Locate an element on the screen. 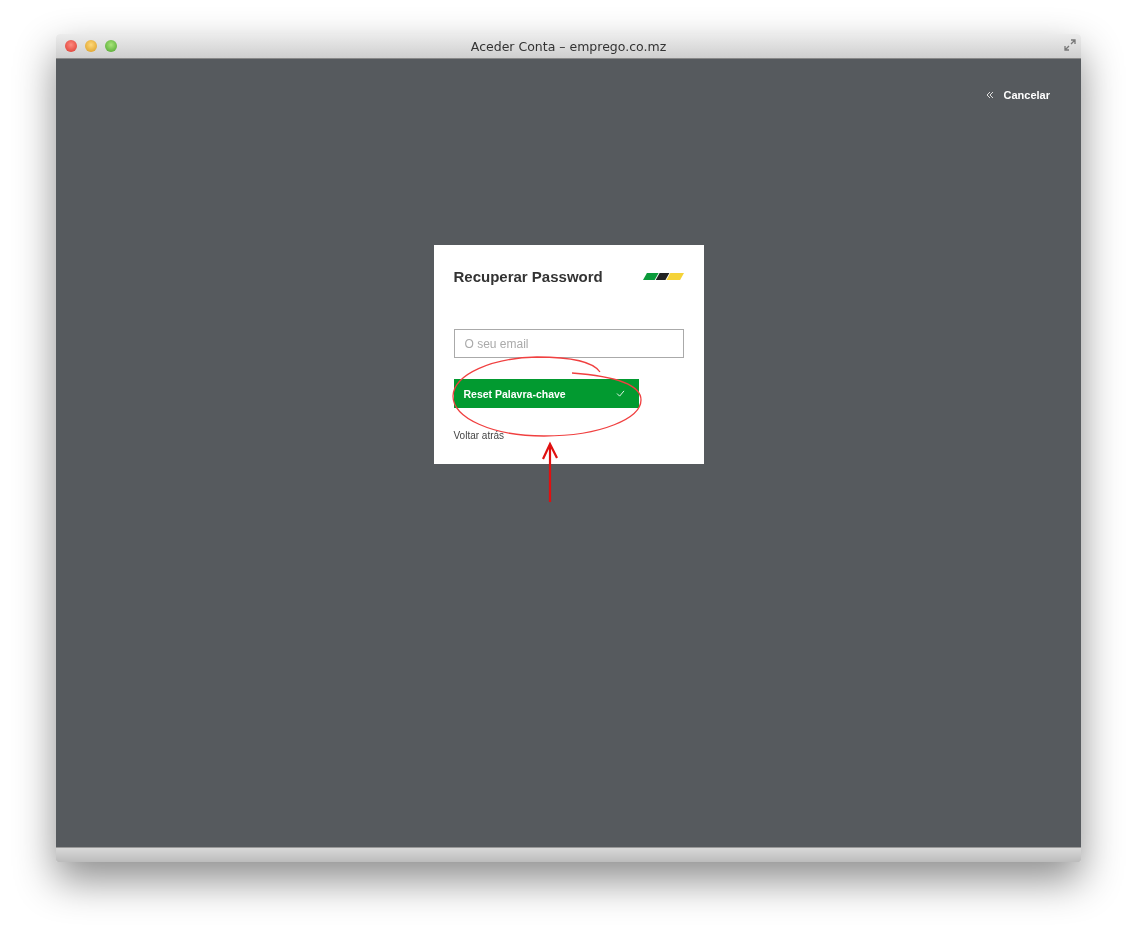 The height and width of the screenshot is (941, 1138). fullscreen-icon is located at coordinates (1070, 45).